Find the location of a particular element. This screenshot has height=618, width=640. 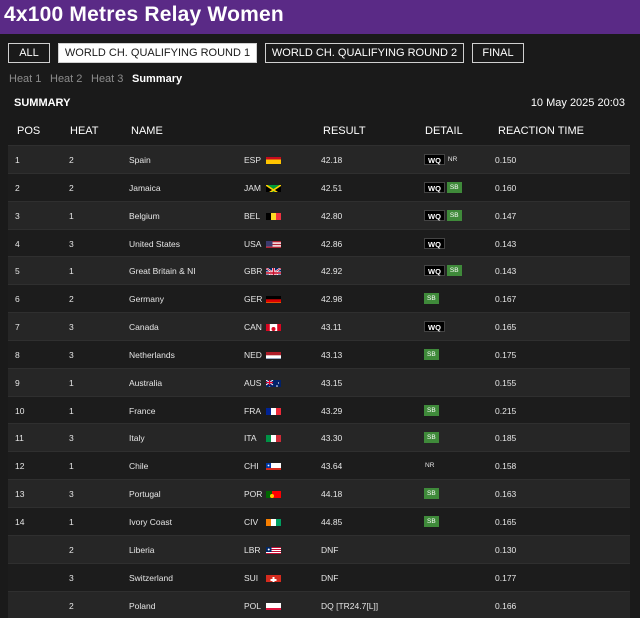

summary-datetime: 10 May 2025 20:03 is located at coordinates (578, 103).